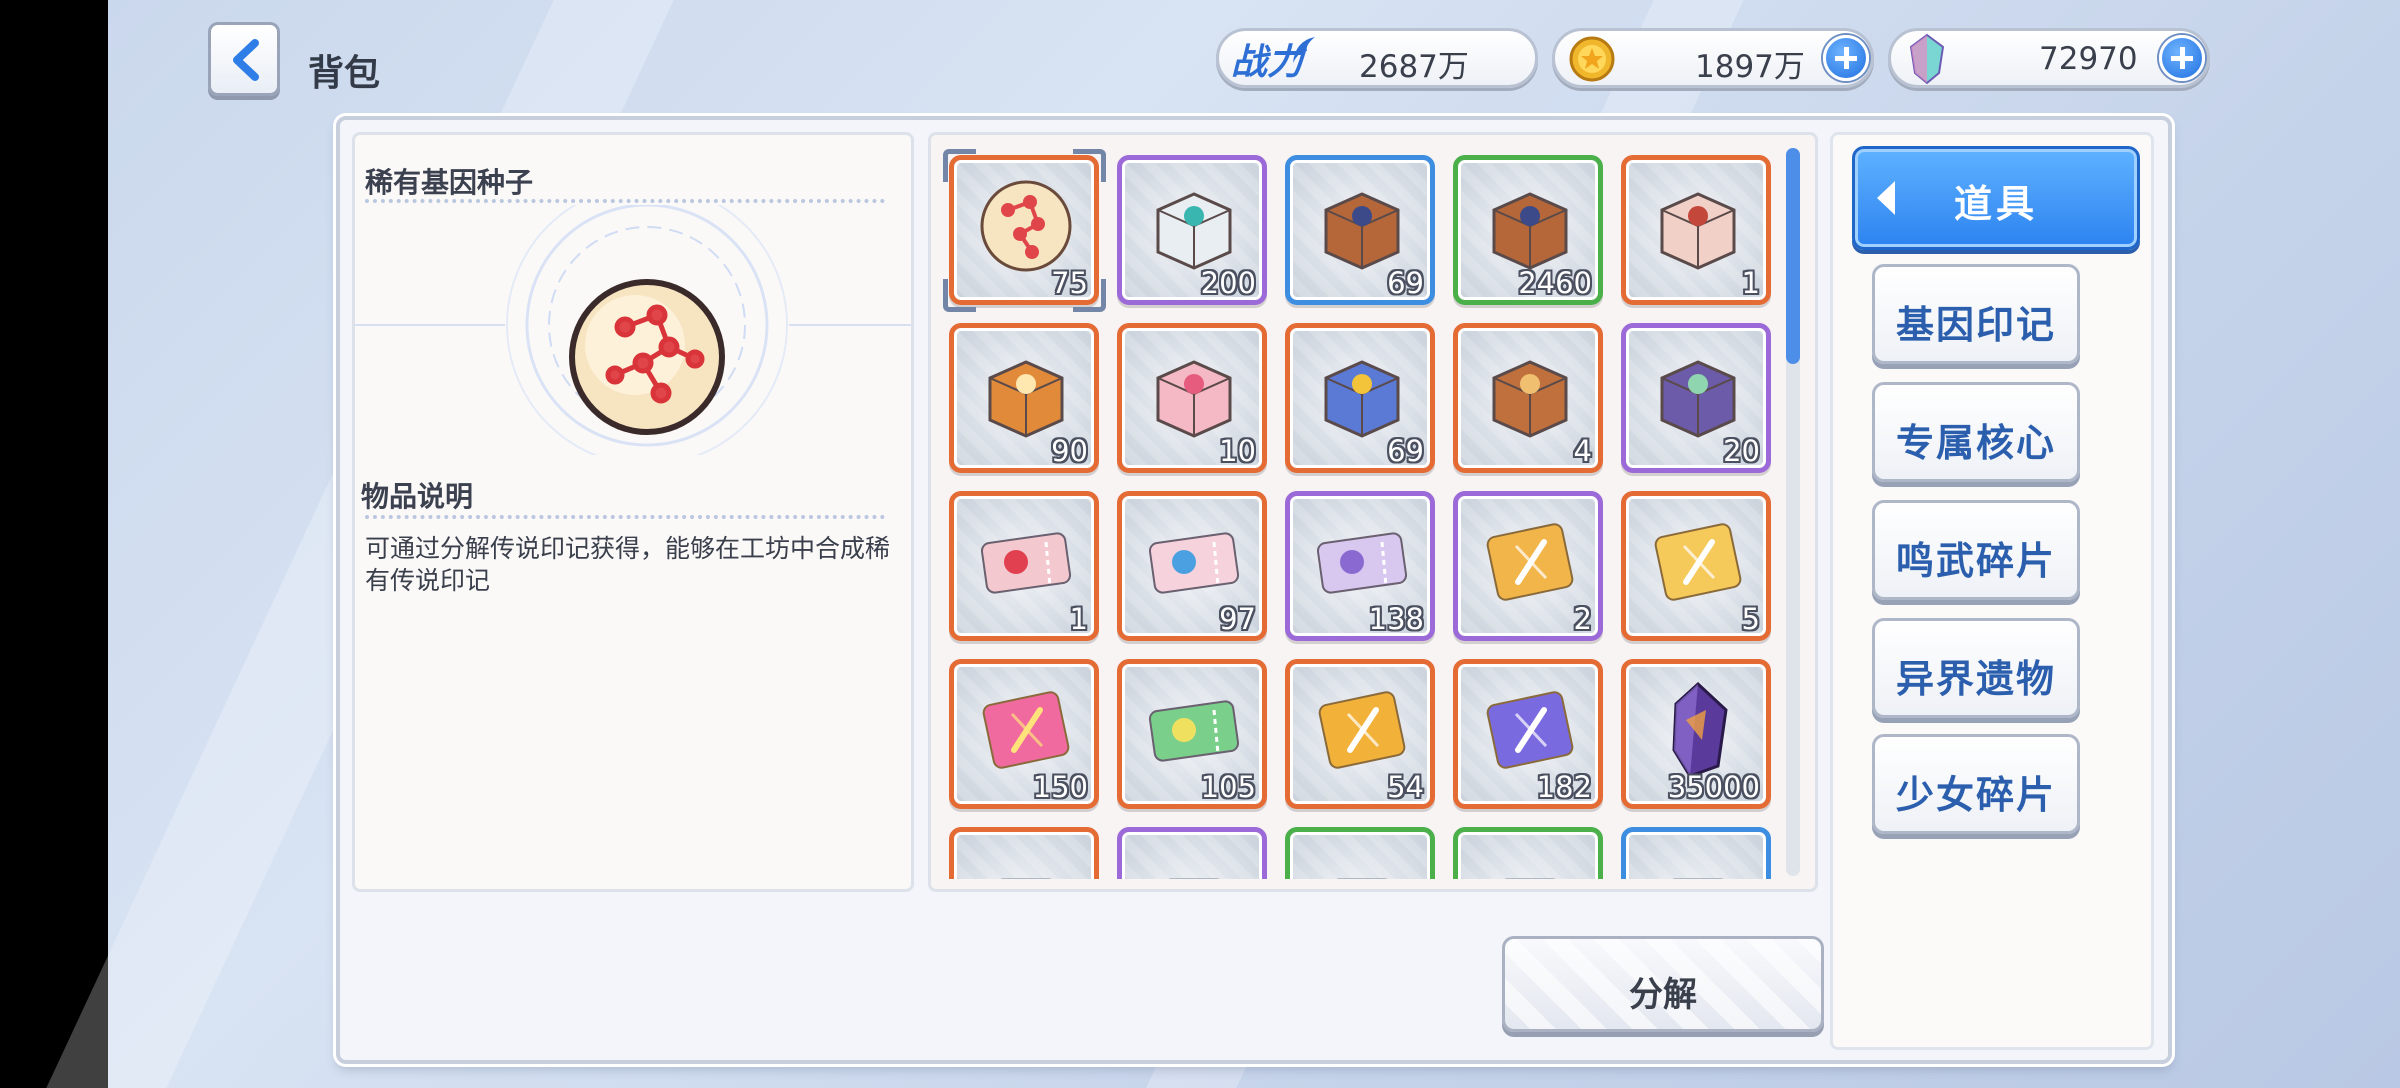 Image resolution: width=2400 pixels, height=1088 pixels. I want to click on description-heading: 物品说明, so click(417, 496).